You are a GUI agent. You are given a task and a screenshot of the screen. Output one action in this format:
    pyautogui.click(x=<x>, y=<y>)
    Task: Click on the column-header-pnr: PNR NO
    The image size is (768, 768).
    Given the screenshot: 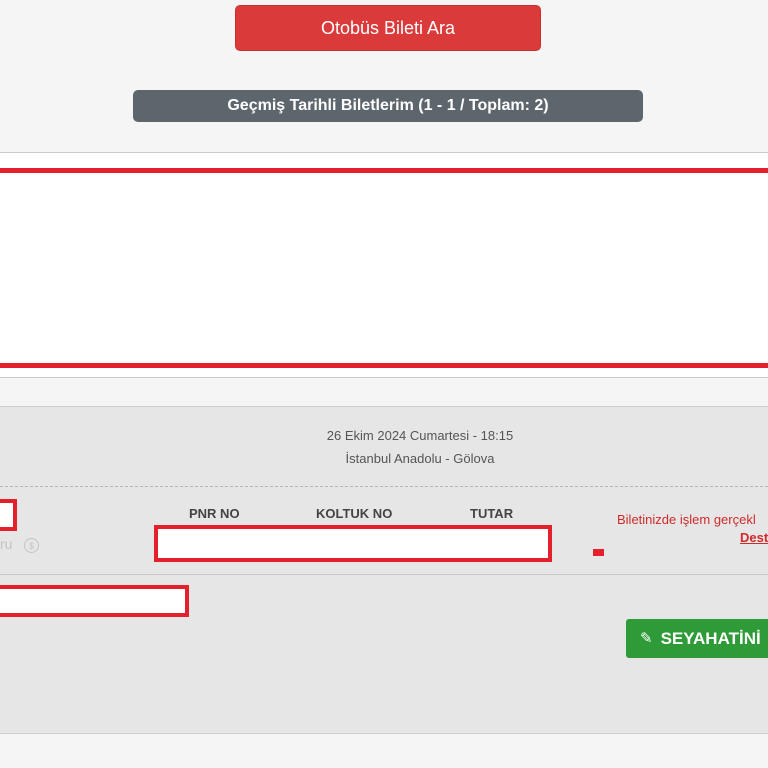 What is the action you would take?
    pyautogui.click(x=214, y=513)
    